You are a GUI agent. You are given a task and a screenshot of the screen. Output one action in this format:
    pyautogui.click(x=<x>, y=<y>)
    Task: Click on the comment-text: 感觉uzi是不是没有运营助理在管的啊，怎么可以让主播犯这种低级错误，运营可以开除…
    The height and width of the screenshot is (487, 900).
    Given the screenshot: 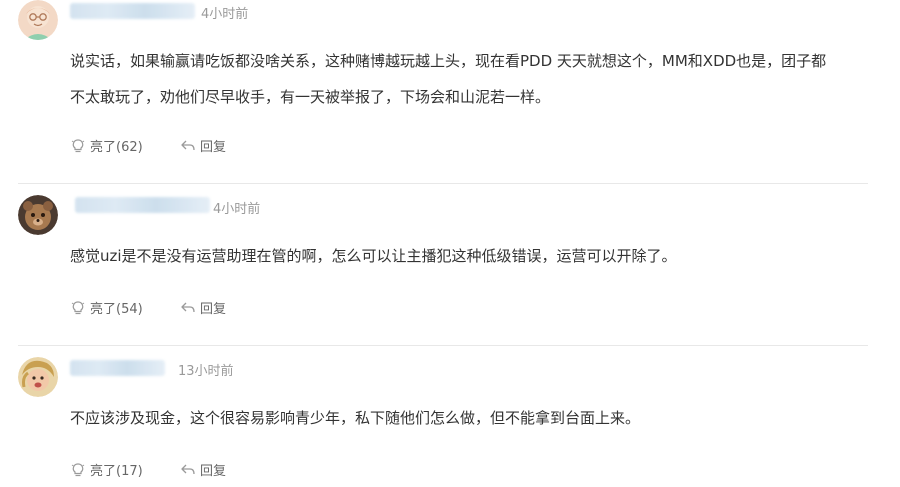 What is the action you would take?
    pyautogui.click(x=470, y=256)
    